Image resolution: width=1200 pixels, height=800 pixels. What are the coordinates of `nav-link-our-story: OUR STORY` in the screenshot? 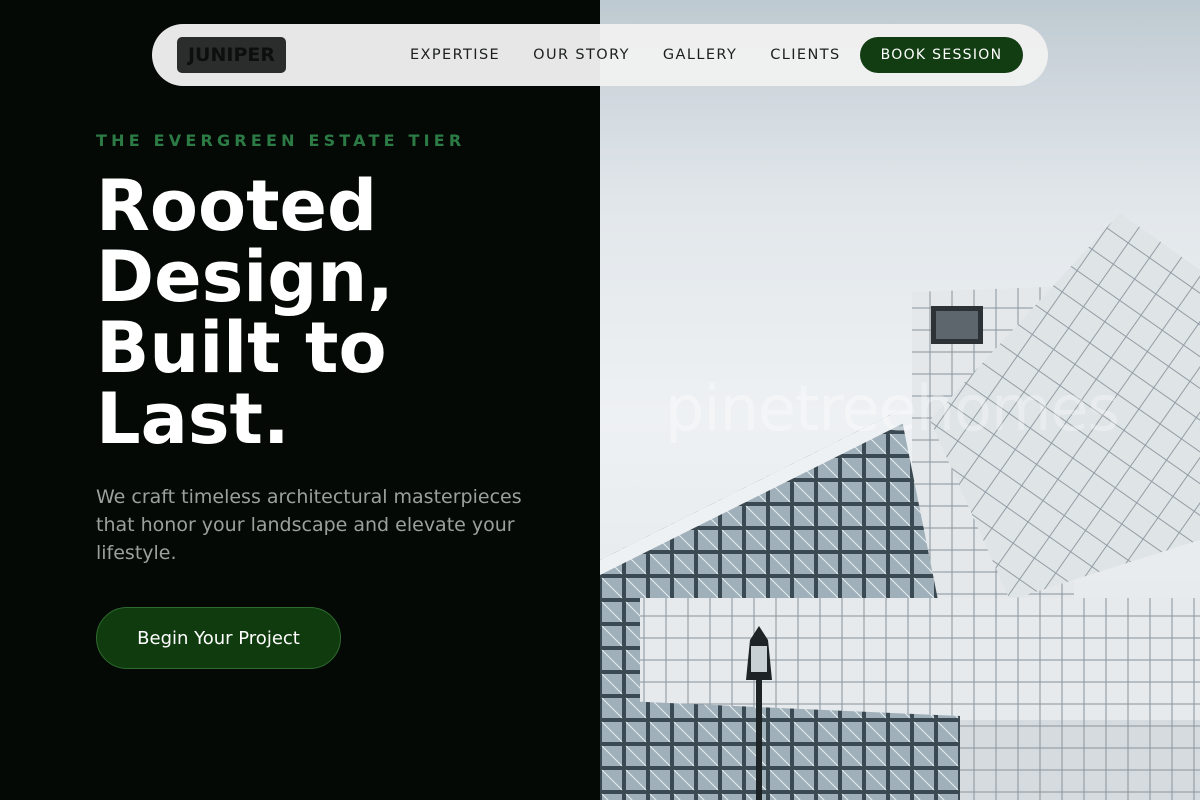 It's located at (581, 55).